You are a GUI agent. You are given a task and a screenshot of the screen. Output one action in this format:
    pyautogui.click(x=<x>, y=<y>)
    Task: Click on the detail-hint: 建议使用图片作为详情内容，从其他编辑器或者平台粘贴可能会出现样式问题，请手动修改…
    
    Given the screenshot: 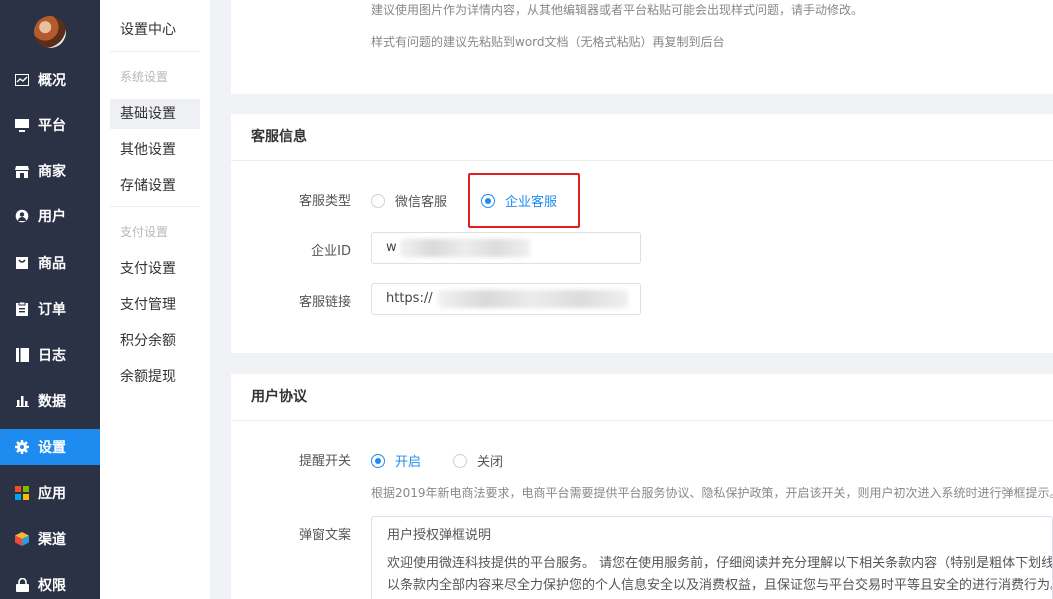 What is the action you would take?
    pyautogui.click(x=617, y=10)
    